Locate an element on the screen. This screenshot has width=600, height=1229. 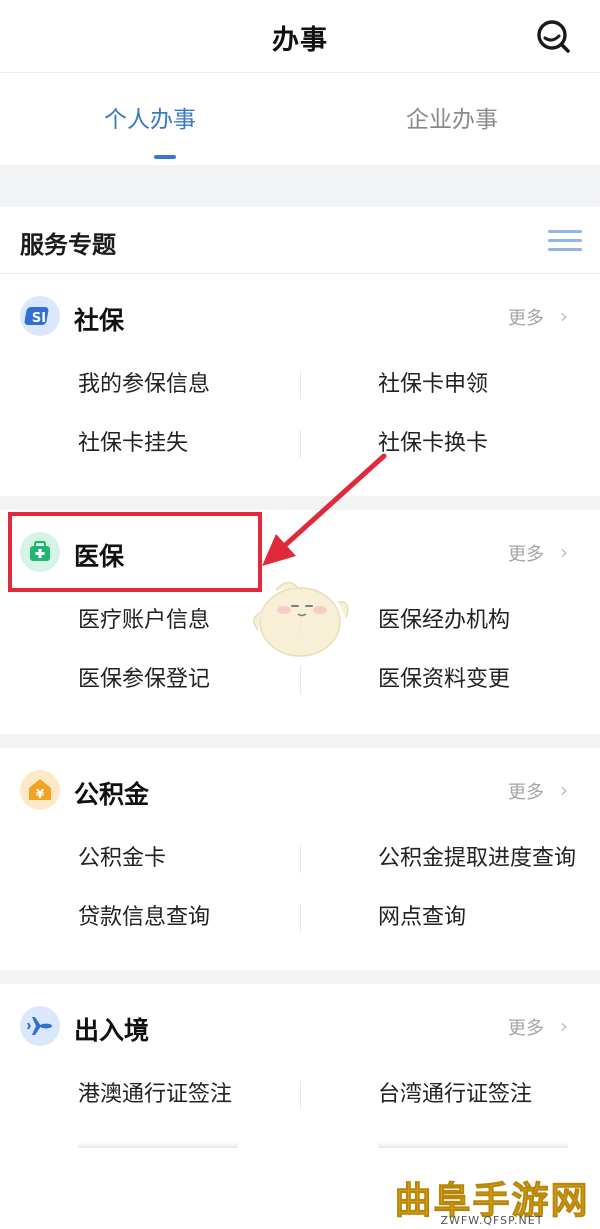
service-item: 医疗账户信息 is located at coordinates (144, 618).